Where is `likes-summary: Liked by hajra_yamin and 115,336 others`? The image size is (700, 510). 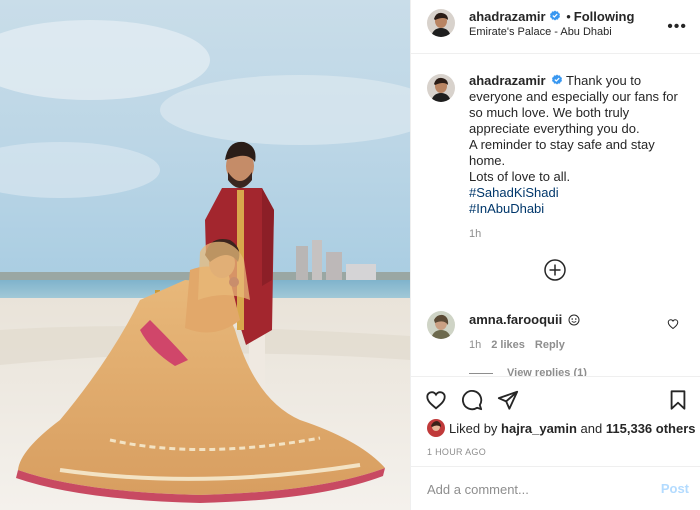
likes-summary: Liked by hajra_yamin and 115,336 others is located at coordinates (561, 428).